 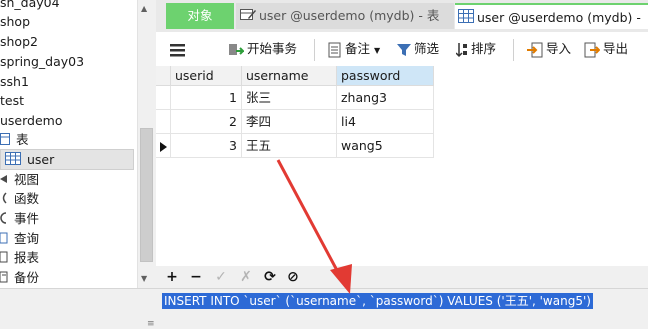 I want to click on cell-username: 张三, so click(x=289, y=98).